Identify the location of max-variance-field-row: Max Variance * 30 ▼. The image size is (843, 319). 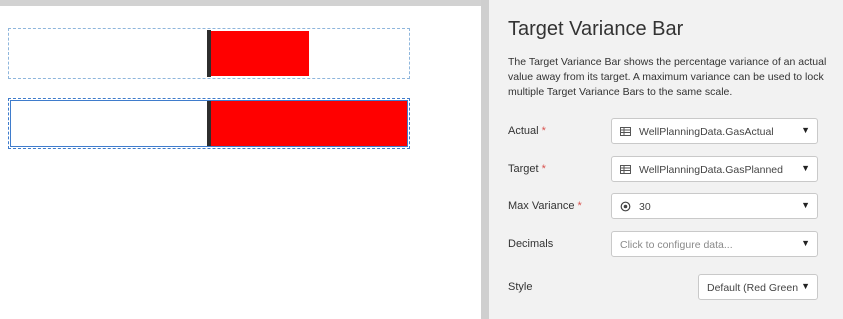
(664, 207).